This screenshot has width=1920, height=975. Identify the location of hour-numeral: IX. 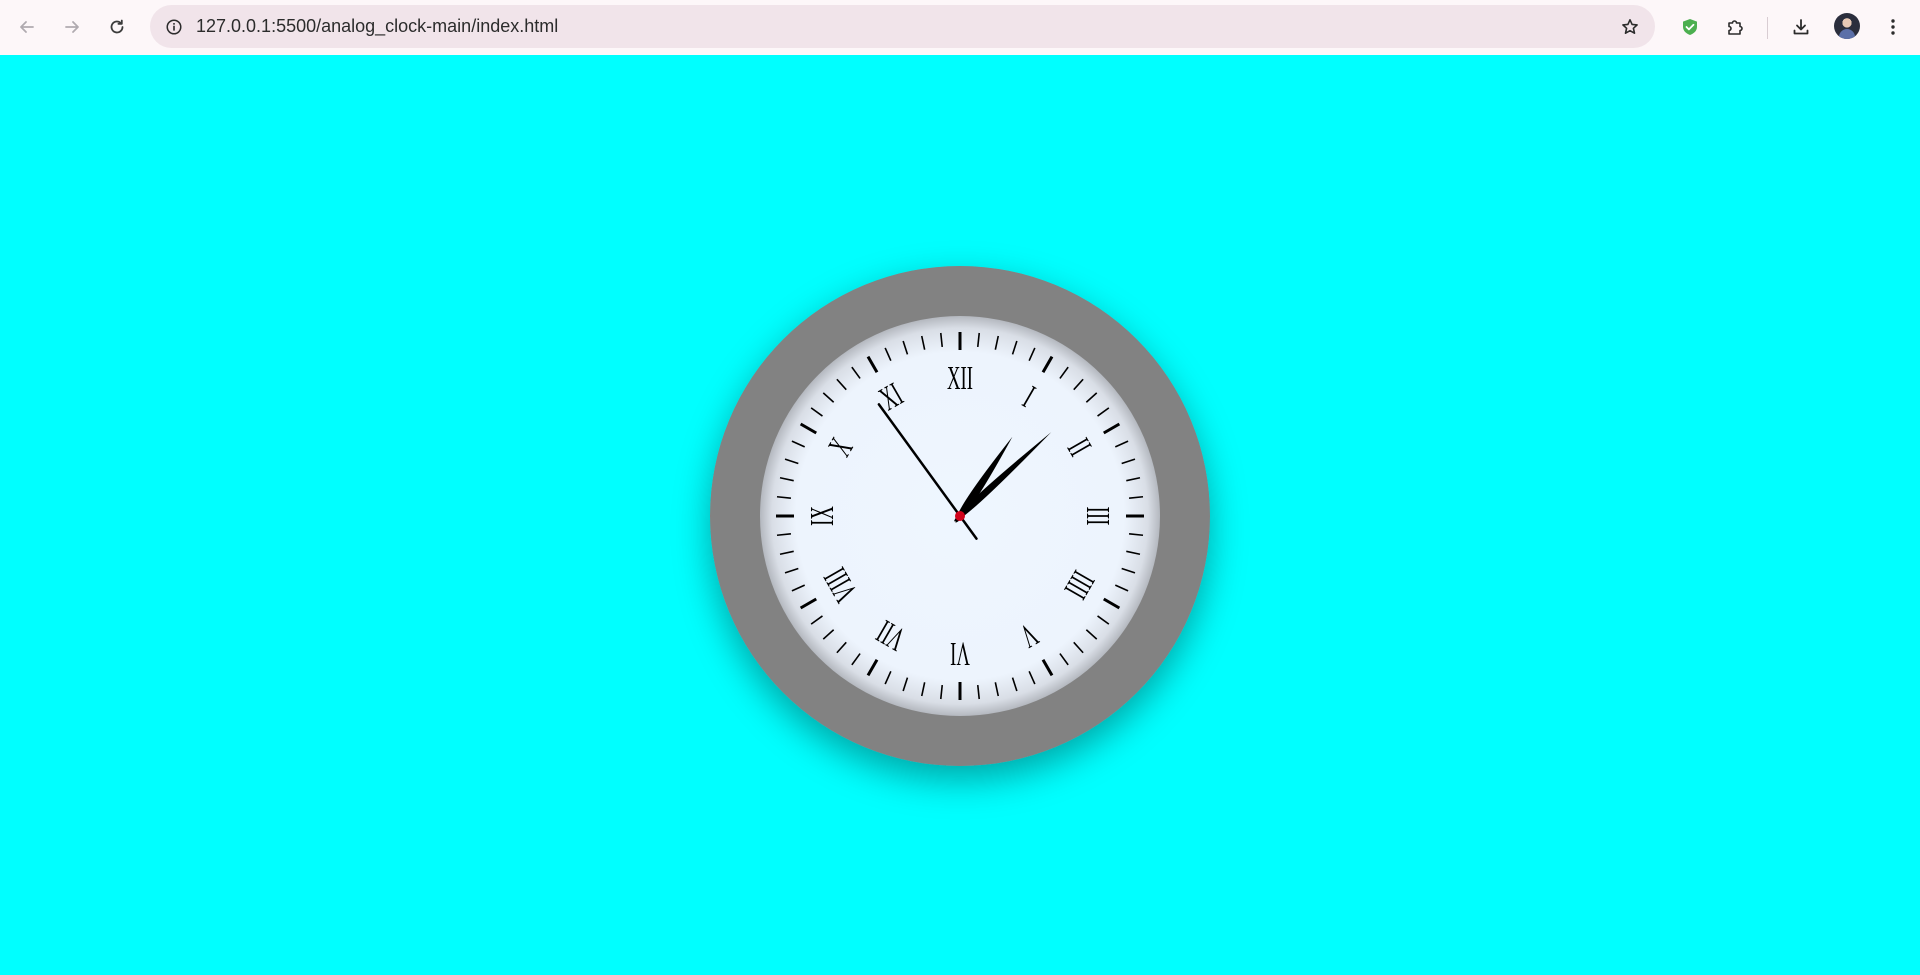
(821, 516).